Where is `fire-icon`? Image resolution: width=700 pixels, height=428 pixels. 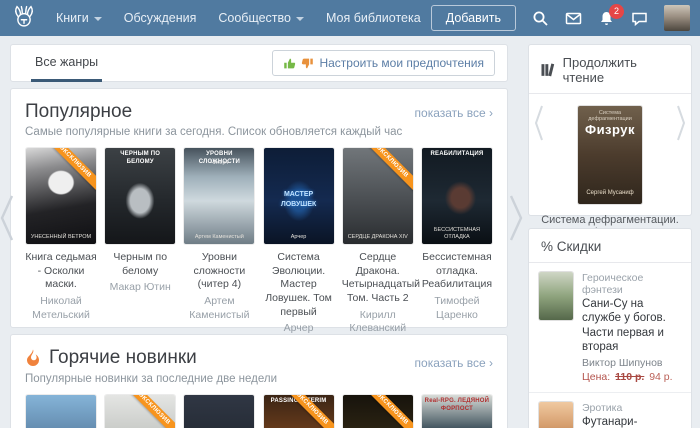
fire-icon is located at coordinates (33, 357).